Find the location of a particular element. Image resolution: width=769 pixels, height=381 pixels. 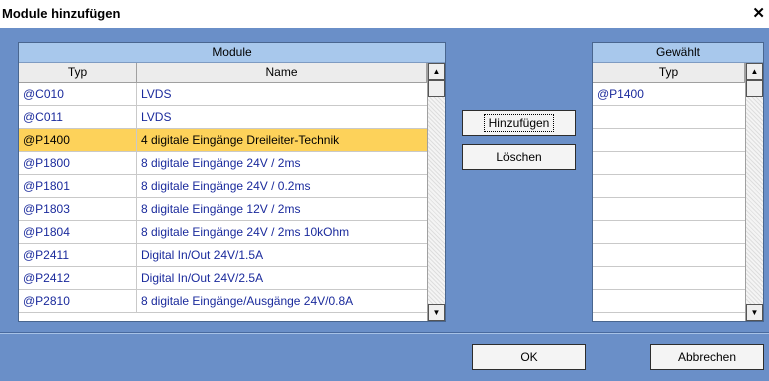

cell-typ: @P1800 is located at coordinates (78, 163).